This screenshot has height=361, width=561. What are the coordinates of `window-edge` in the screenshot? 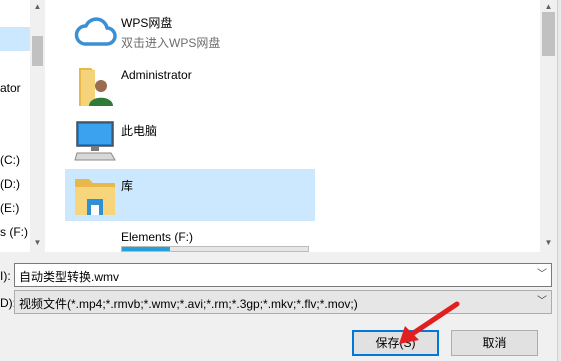 It's located at (559, 180).